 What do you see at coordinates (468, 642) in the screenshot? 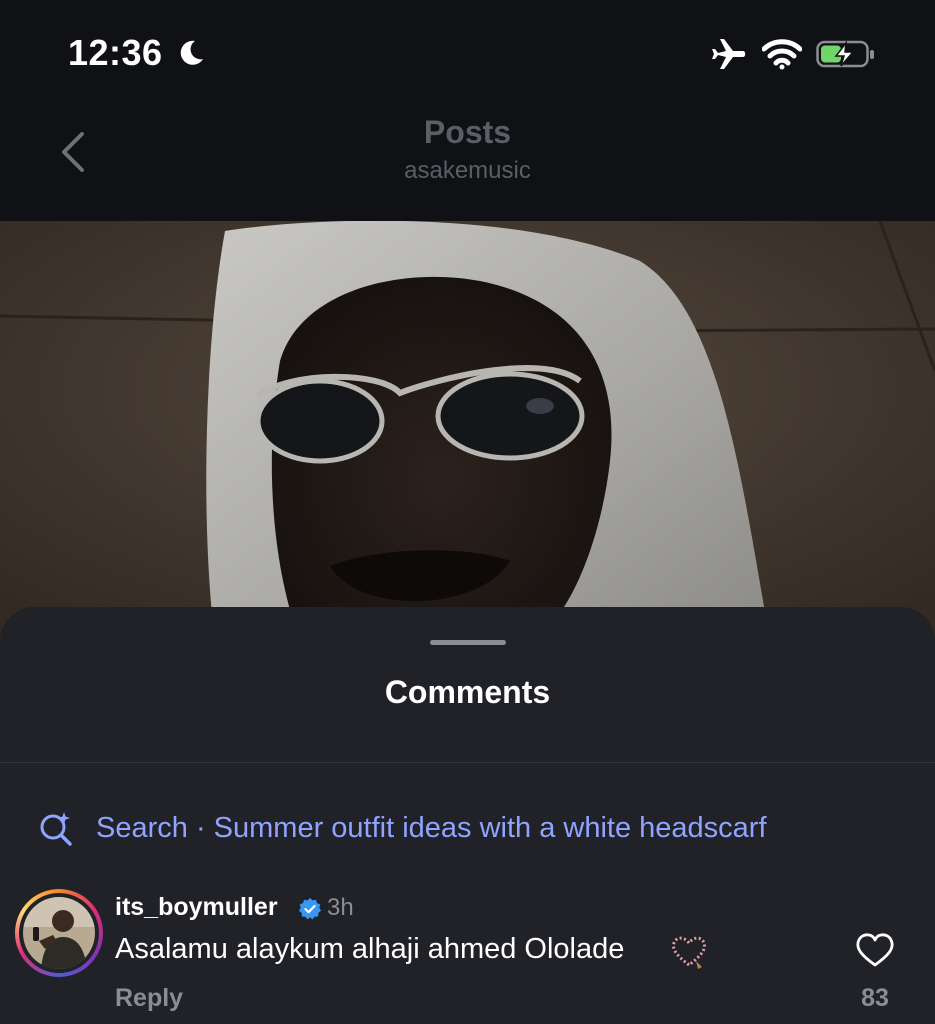
I see `sheet-drag-handle` at bounding box center [468, 642].